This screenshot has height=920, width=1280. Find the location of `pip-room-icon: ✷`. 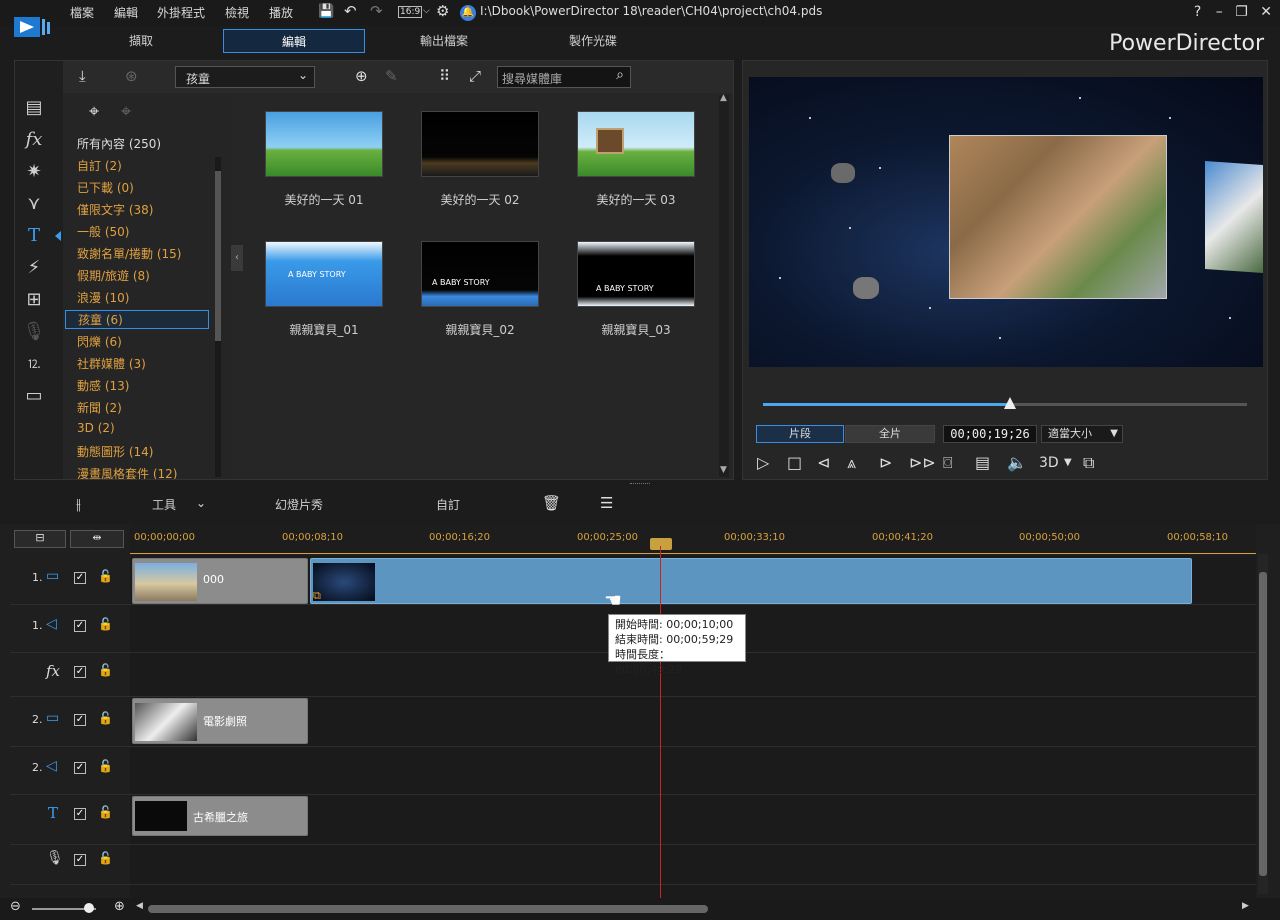

pip-room-icon: ✷ is located at coordinates (34, 172).